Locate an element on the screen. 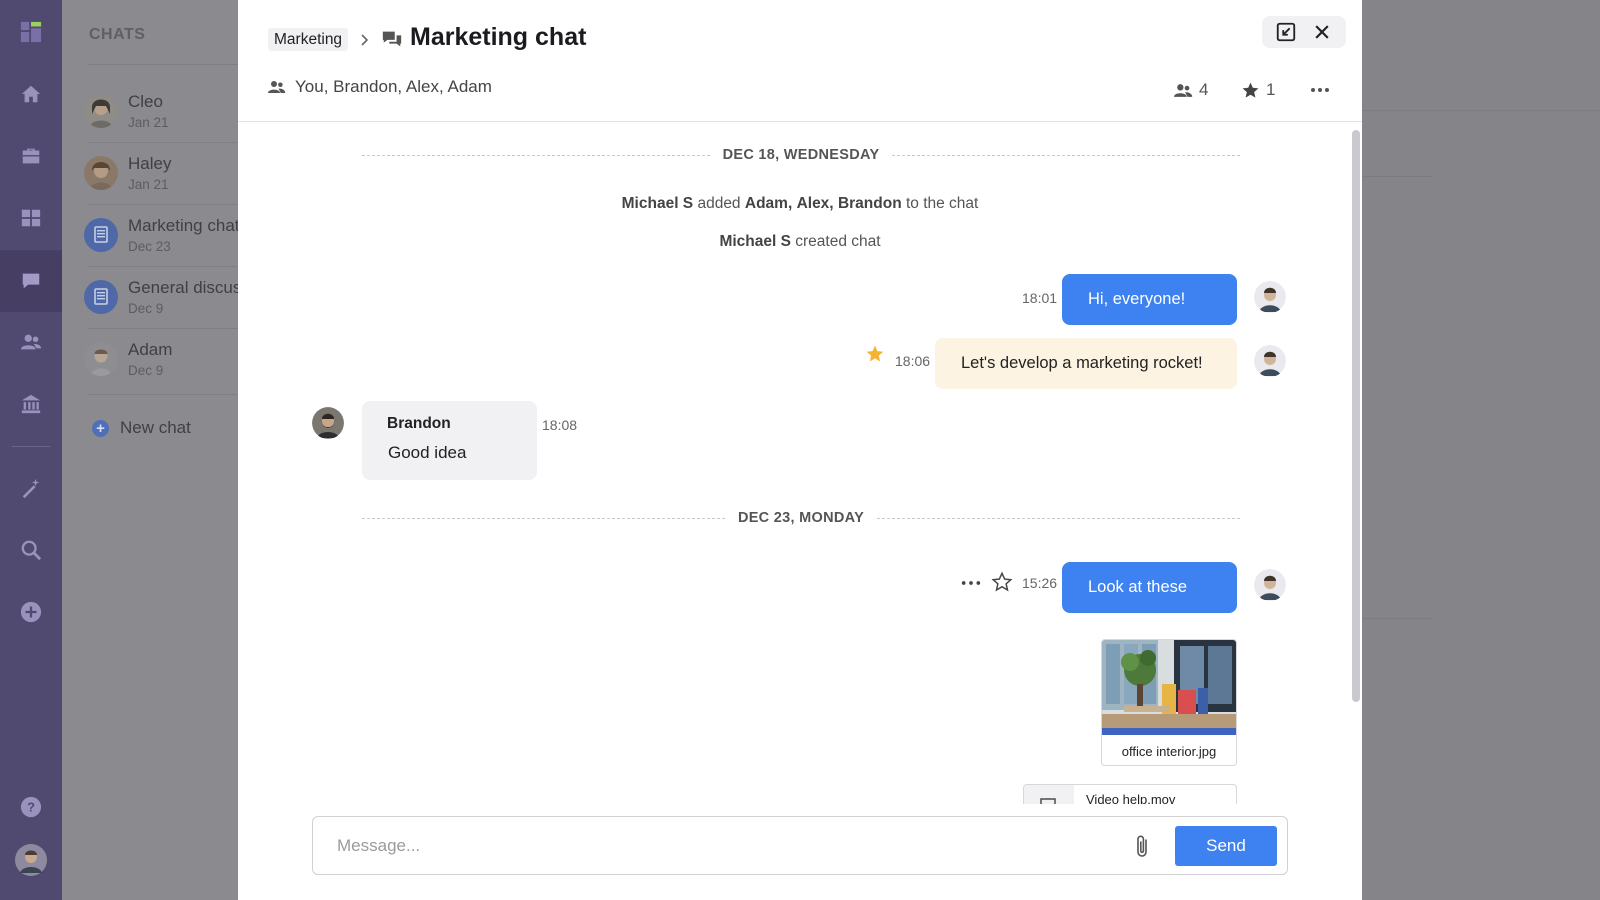  day-separator: DEC 18, WEDNESDAY is located at coordinates (801, 155).